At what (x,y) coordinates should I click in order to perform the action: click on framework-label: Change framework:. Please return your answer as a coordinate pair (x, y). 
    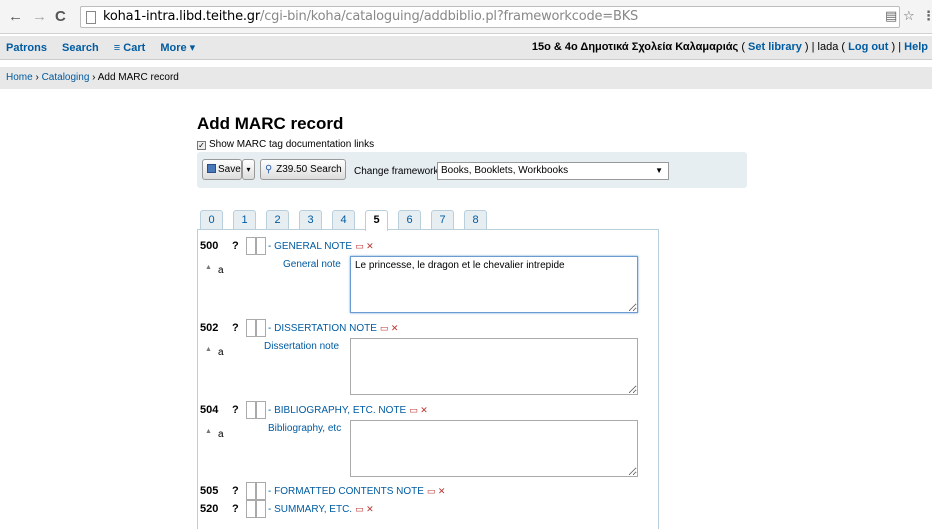
    Looking at the image, I should click on (398, 171).